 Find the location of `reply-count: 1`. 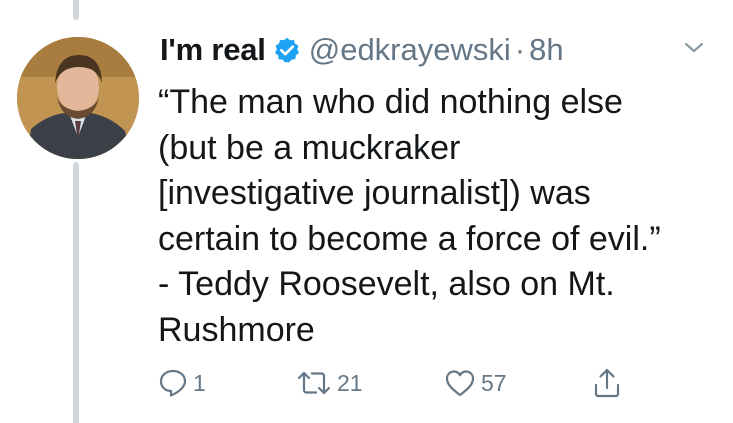

reply-count: 1 is located at coordinates (199, 382).